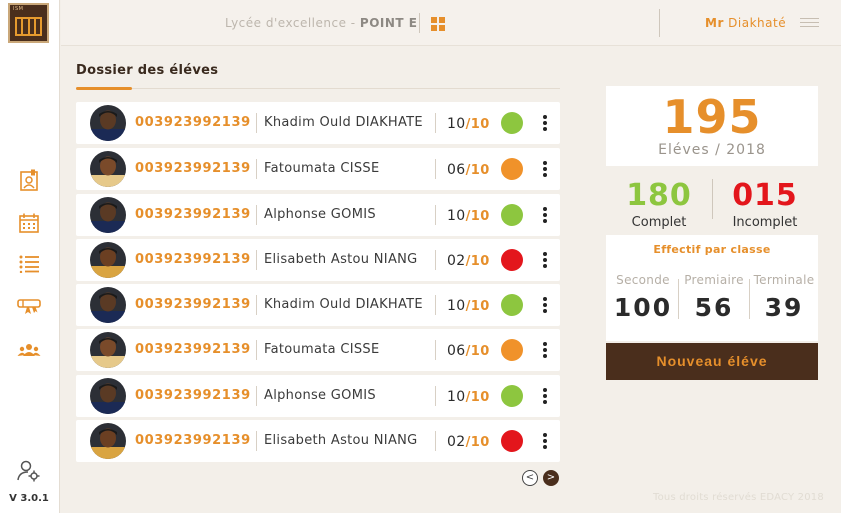 This screenshot has width=841, height=513. I want to click on section-title: Dossier des éléves, so click(147, 70).